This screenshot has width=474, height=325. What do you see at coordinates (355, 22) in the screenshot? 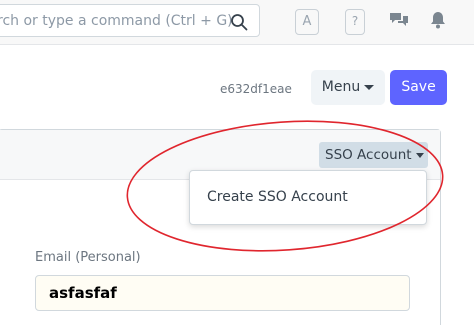
I see `help-button: ?` at bounding box center [355, 22].